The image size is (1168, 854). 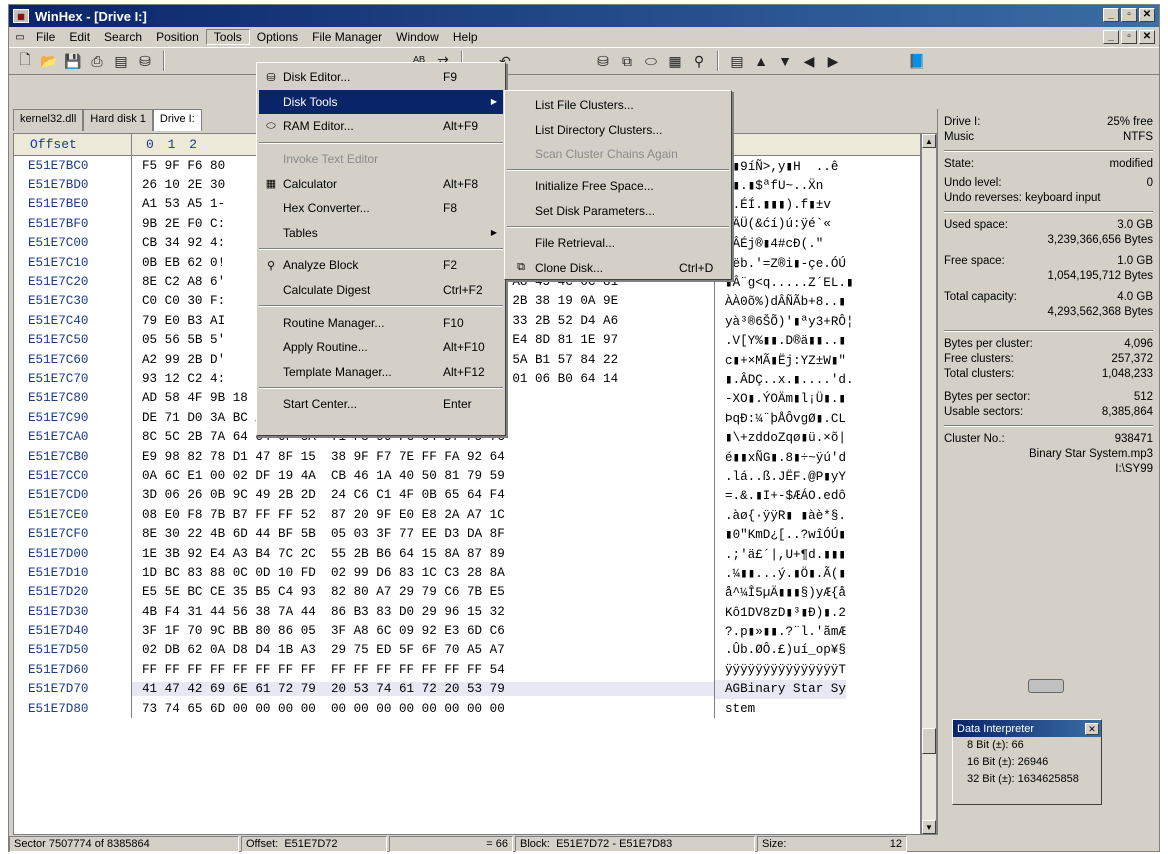 I want to click on tab-0: kernel32.dll, so click(x=48, y=120).